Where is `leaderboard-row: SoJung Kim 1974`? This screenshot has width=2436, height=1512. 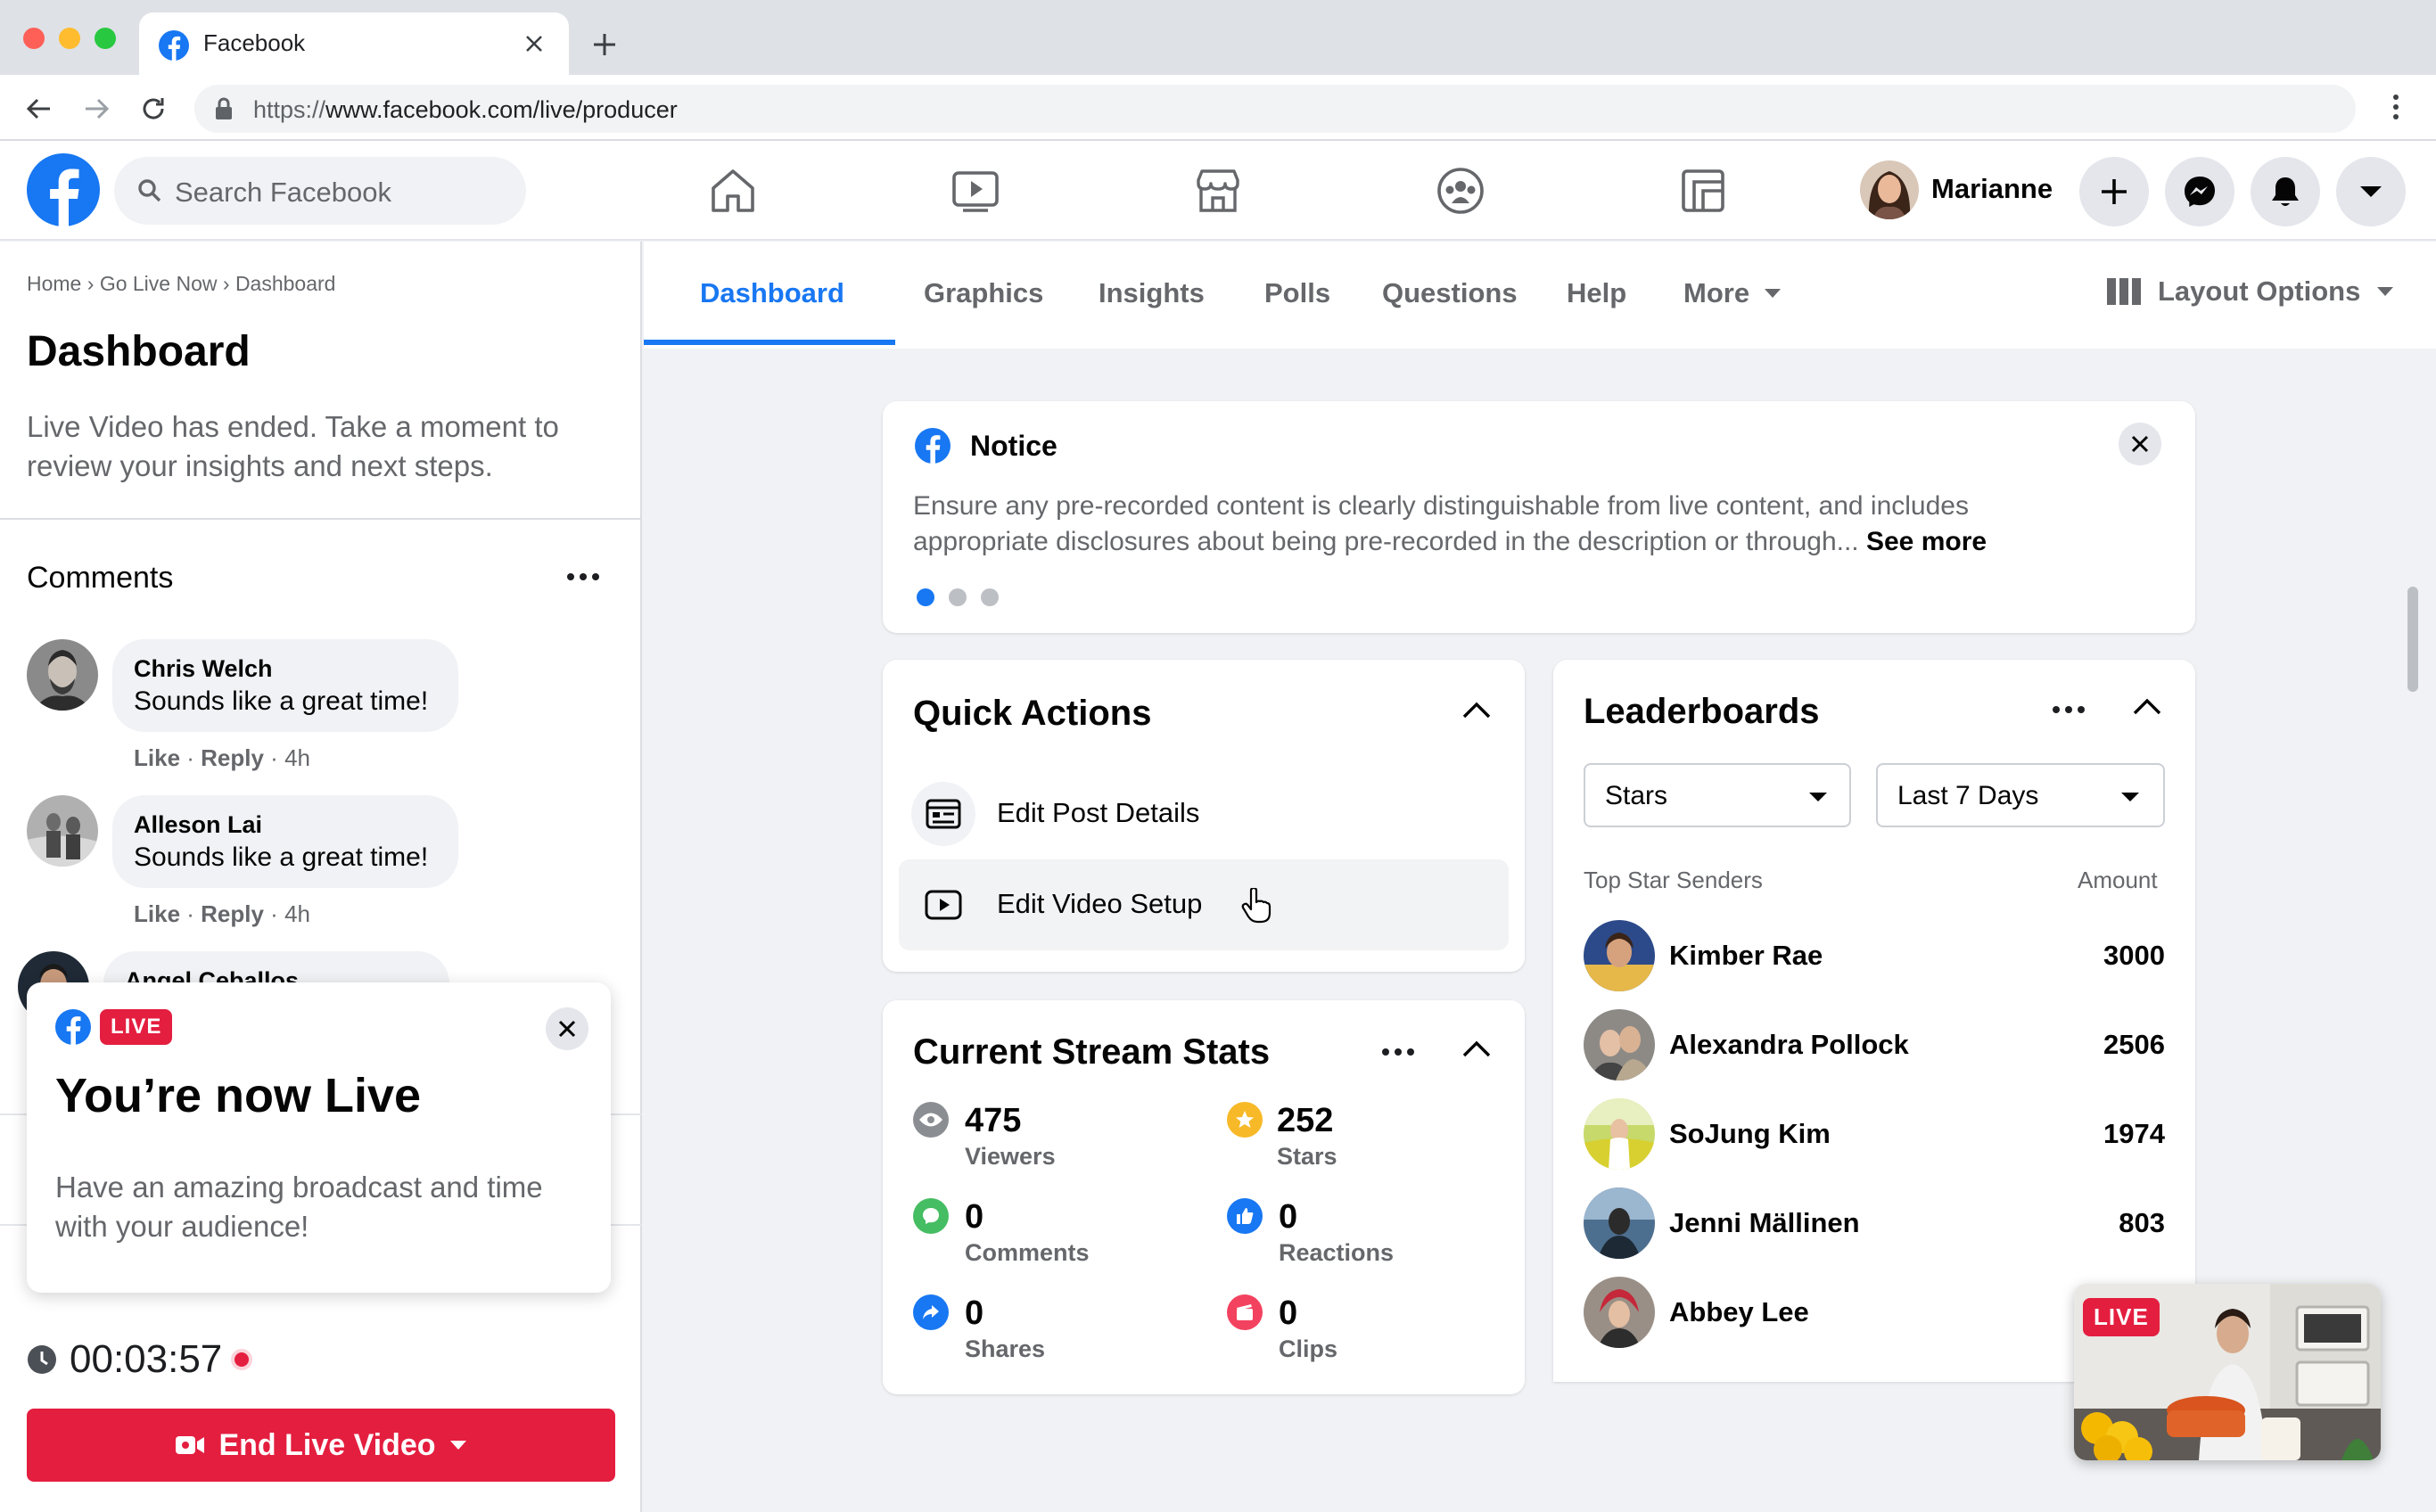 leaderboard-row: SoJung Kim 1974 is located at coordinates (1875, 1134).